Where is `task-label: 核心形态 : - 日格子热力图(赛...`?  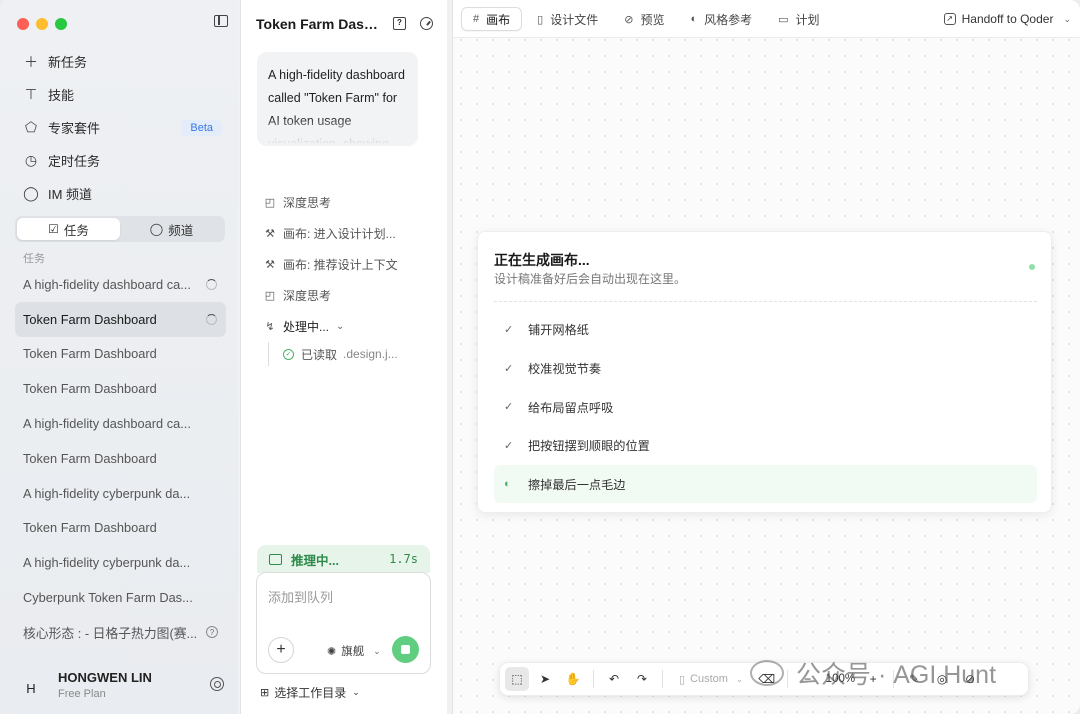
task-label: 核心形态 : - 日格子热力图(赛... is located at coordinates (110, 633).